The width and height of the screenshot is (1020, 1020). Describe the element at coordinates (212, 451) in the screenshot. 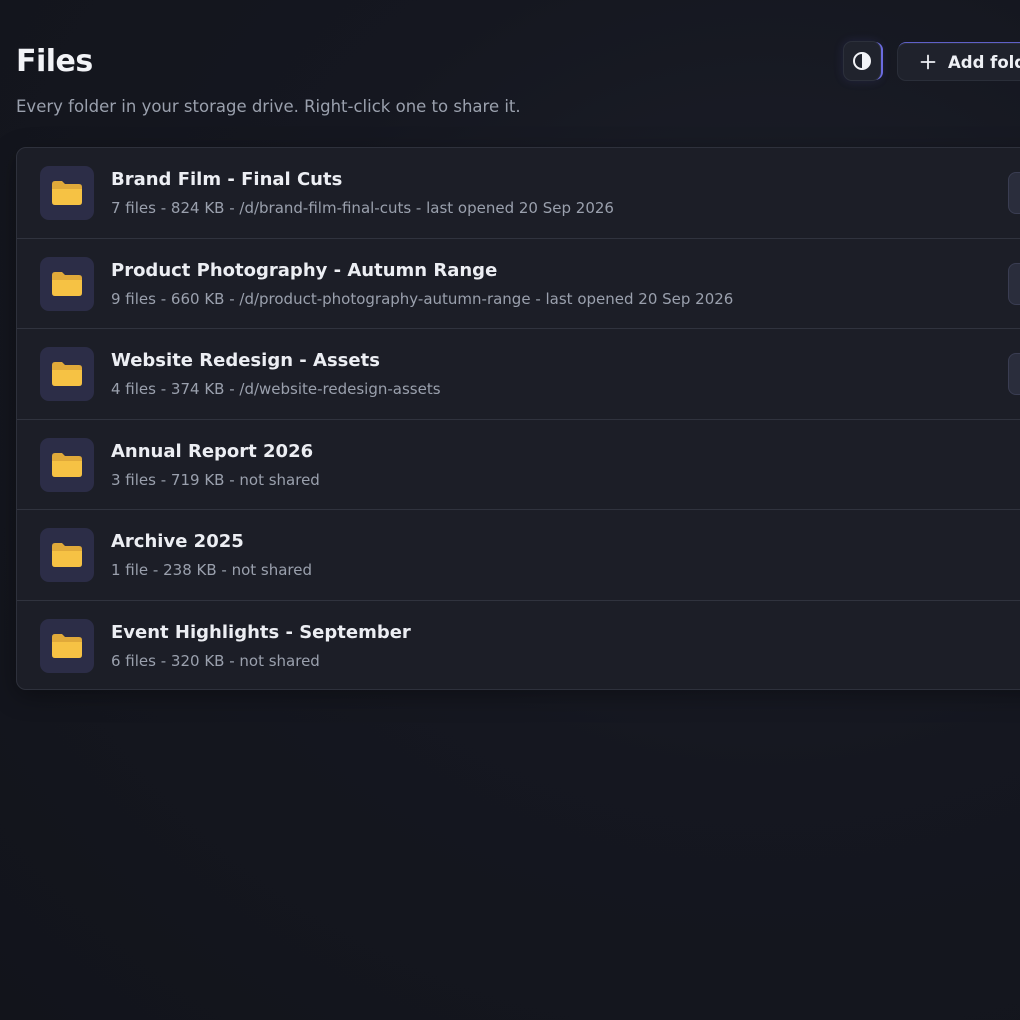

I see `folder-name: Annual Report 2026` at that location.